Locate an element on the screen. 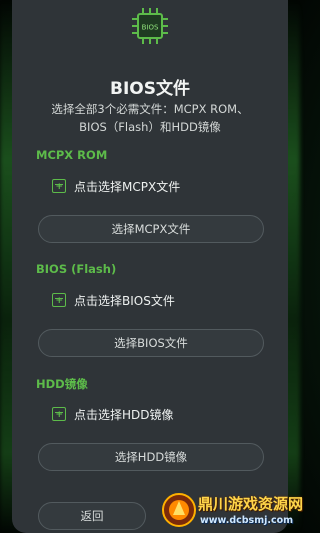 Image resolution: width=320 pixels, height=533 pixels. page-subtitle: 选择全部3个必需文件：MCPX ROM、 BIOS（Flash）和HDD镜像 is located at coordinates (150, 118).